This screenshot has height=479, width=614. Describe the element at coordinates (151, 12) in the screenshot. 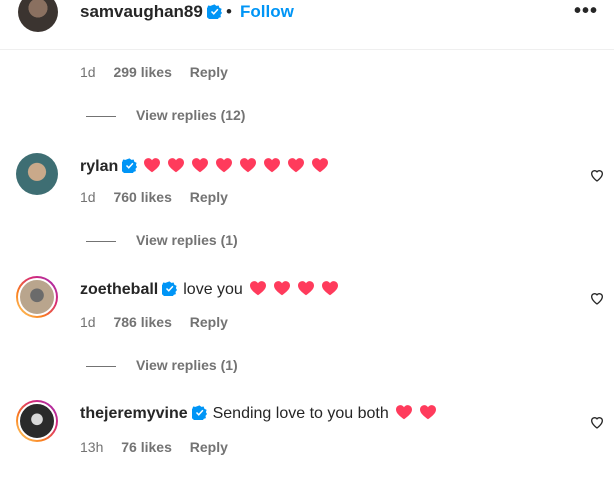

I see `header-username: samvaughan89` at that location.